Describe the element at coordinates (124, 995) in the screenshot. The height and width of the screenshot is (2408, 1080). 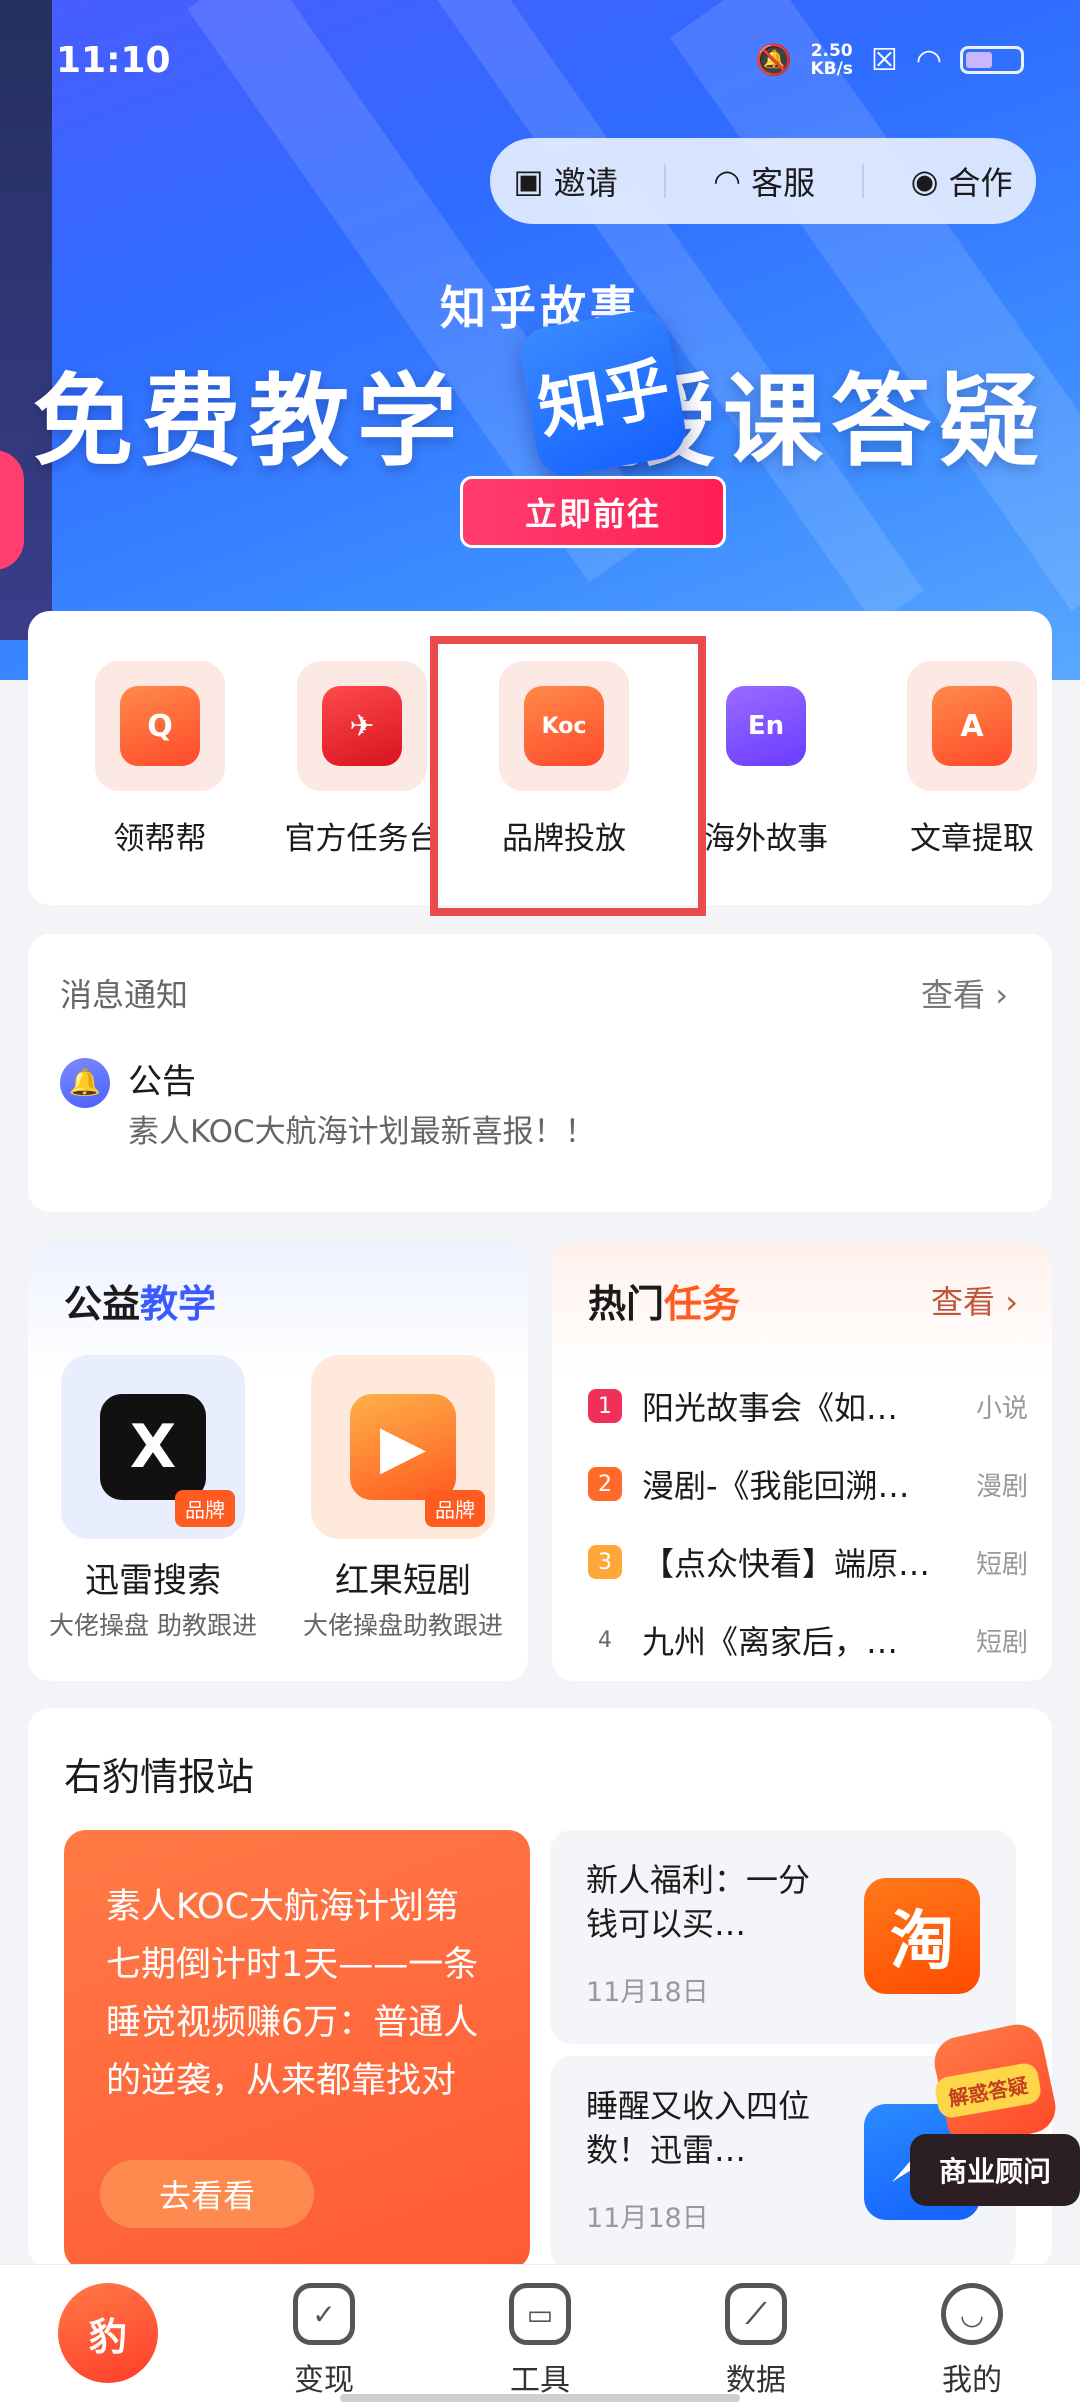
I see `notice-title: 消息通知` at that location.